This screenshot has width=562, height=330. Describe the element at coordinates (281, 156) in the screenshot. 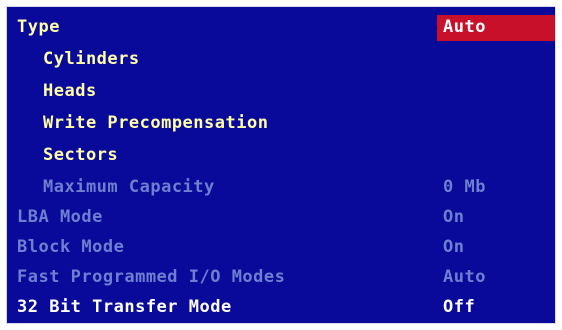

I see `setting-row-sectors: Sectors` at that location.